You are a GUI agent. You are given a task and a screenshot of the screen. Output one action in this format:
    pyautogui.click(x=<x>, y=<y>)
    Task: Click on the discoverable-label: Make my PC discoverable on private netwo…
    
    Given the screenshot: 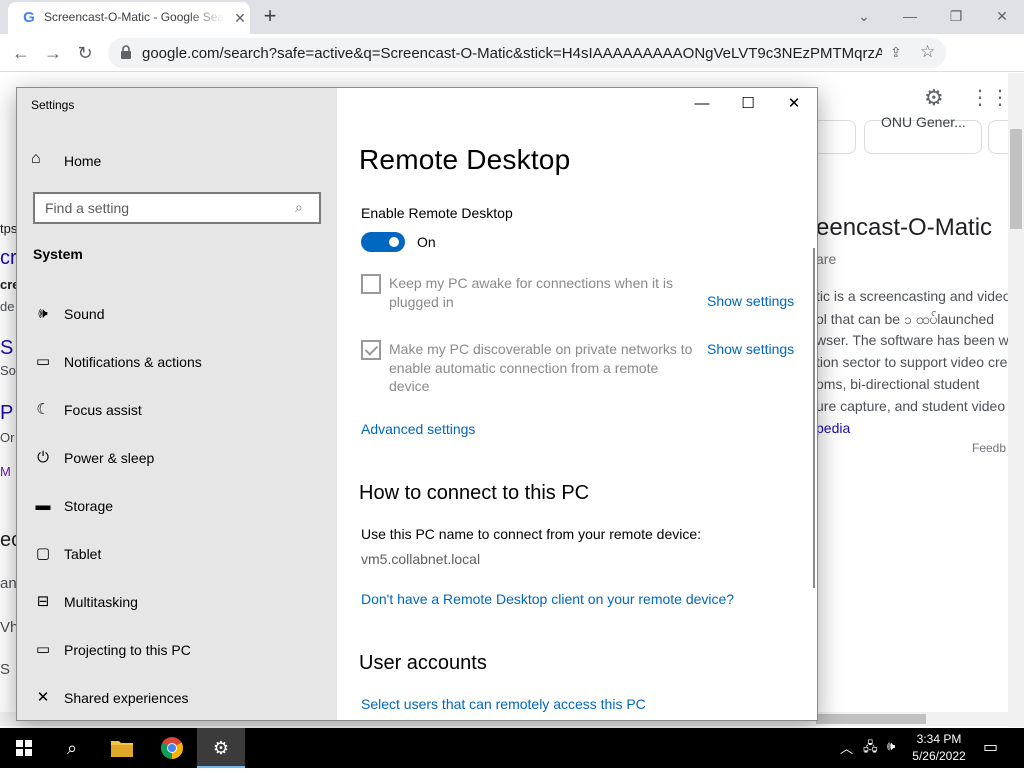 What is the action you would take?
    pyautogui.click(x=541, y=367)
    